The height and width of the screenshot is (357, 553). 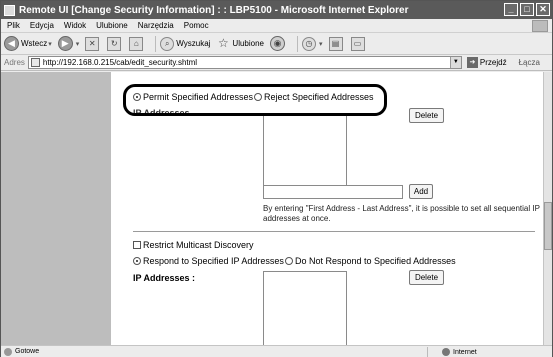 I want to click on highlight-callout, so click(x=255, y=100).